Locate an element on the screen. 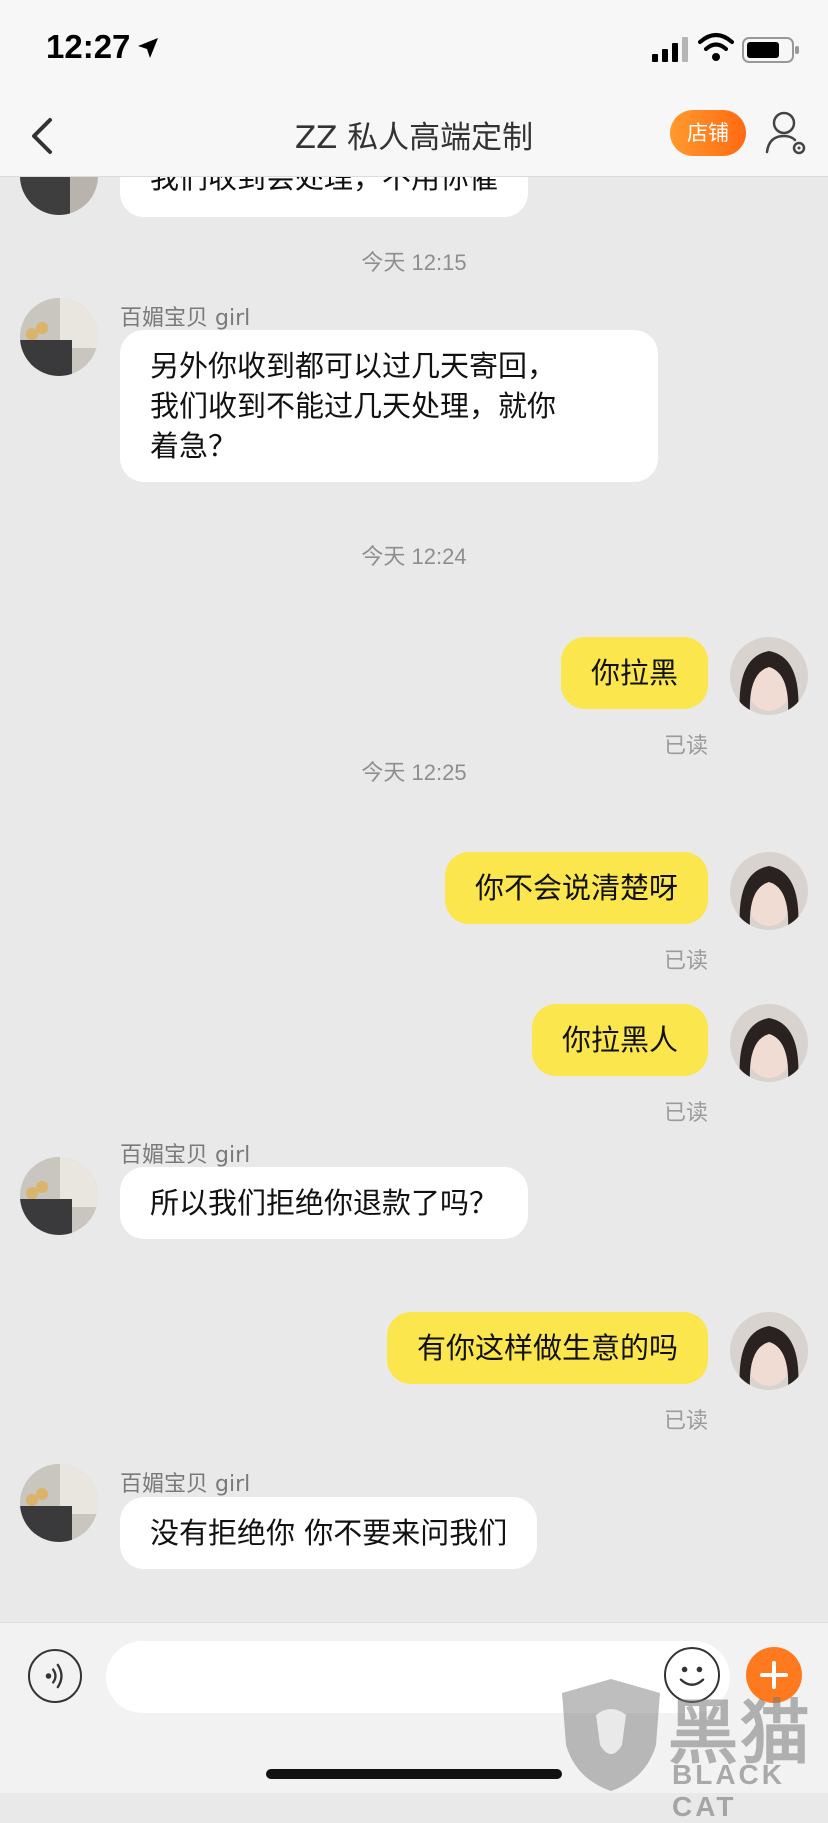 The image size is (828, 1823). message-bubble-incoming: 没有拒绝你 你不要来问我们 is located at coordinates (329, 1533).